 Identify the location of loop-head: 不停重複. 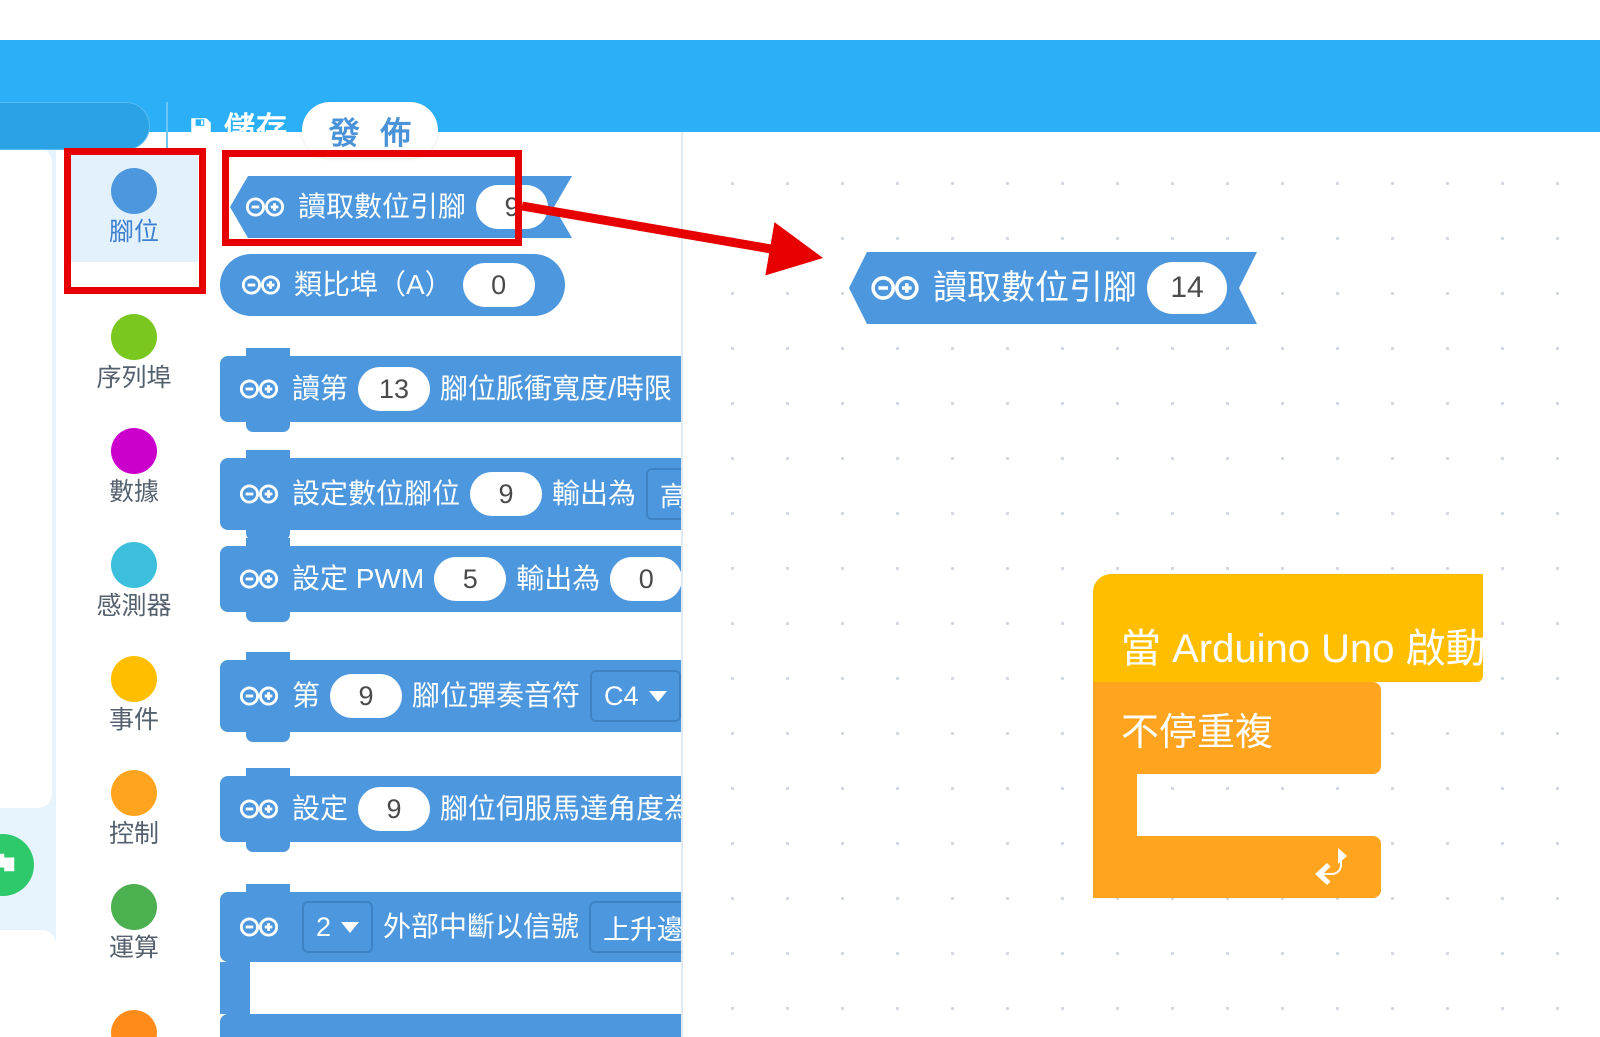
(1237, 728).